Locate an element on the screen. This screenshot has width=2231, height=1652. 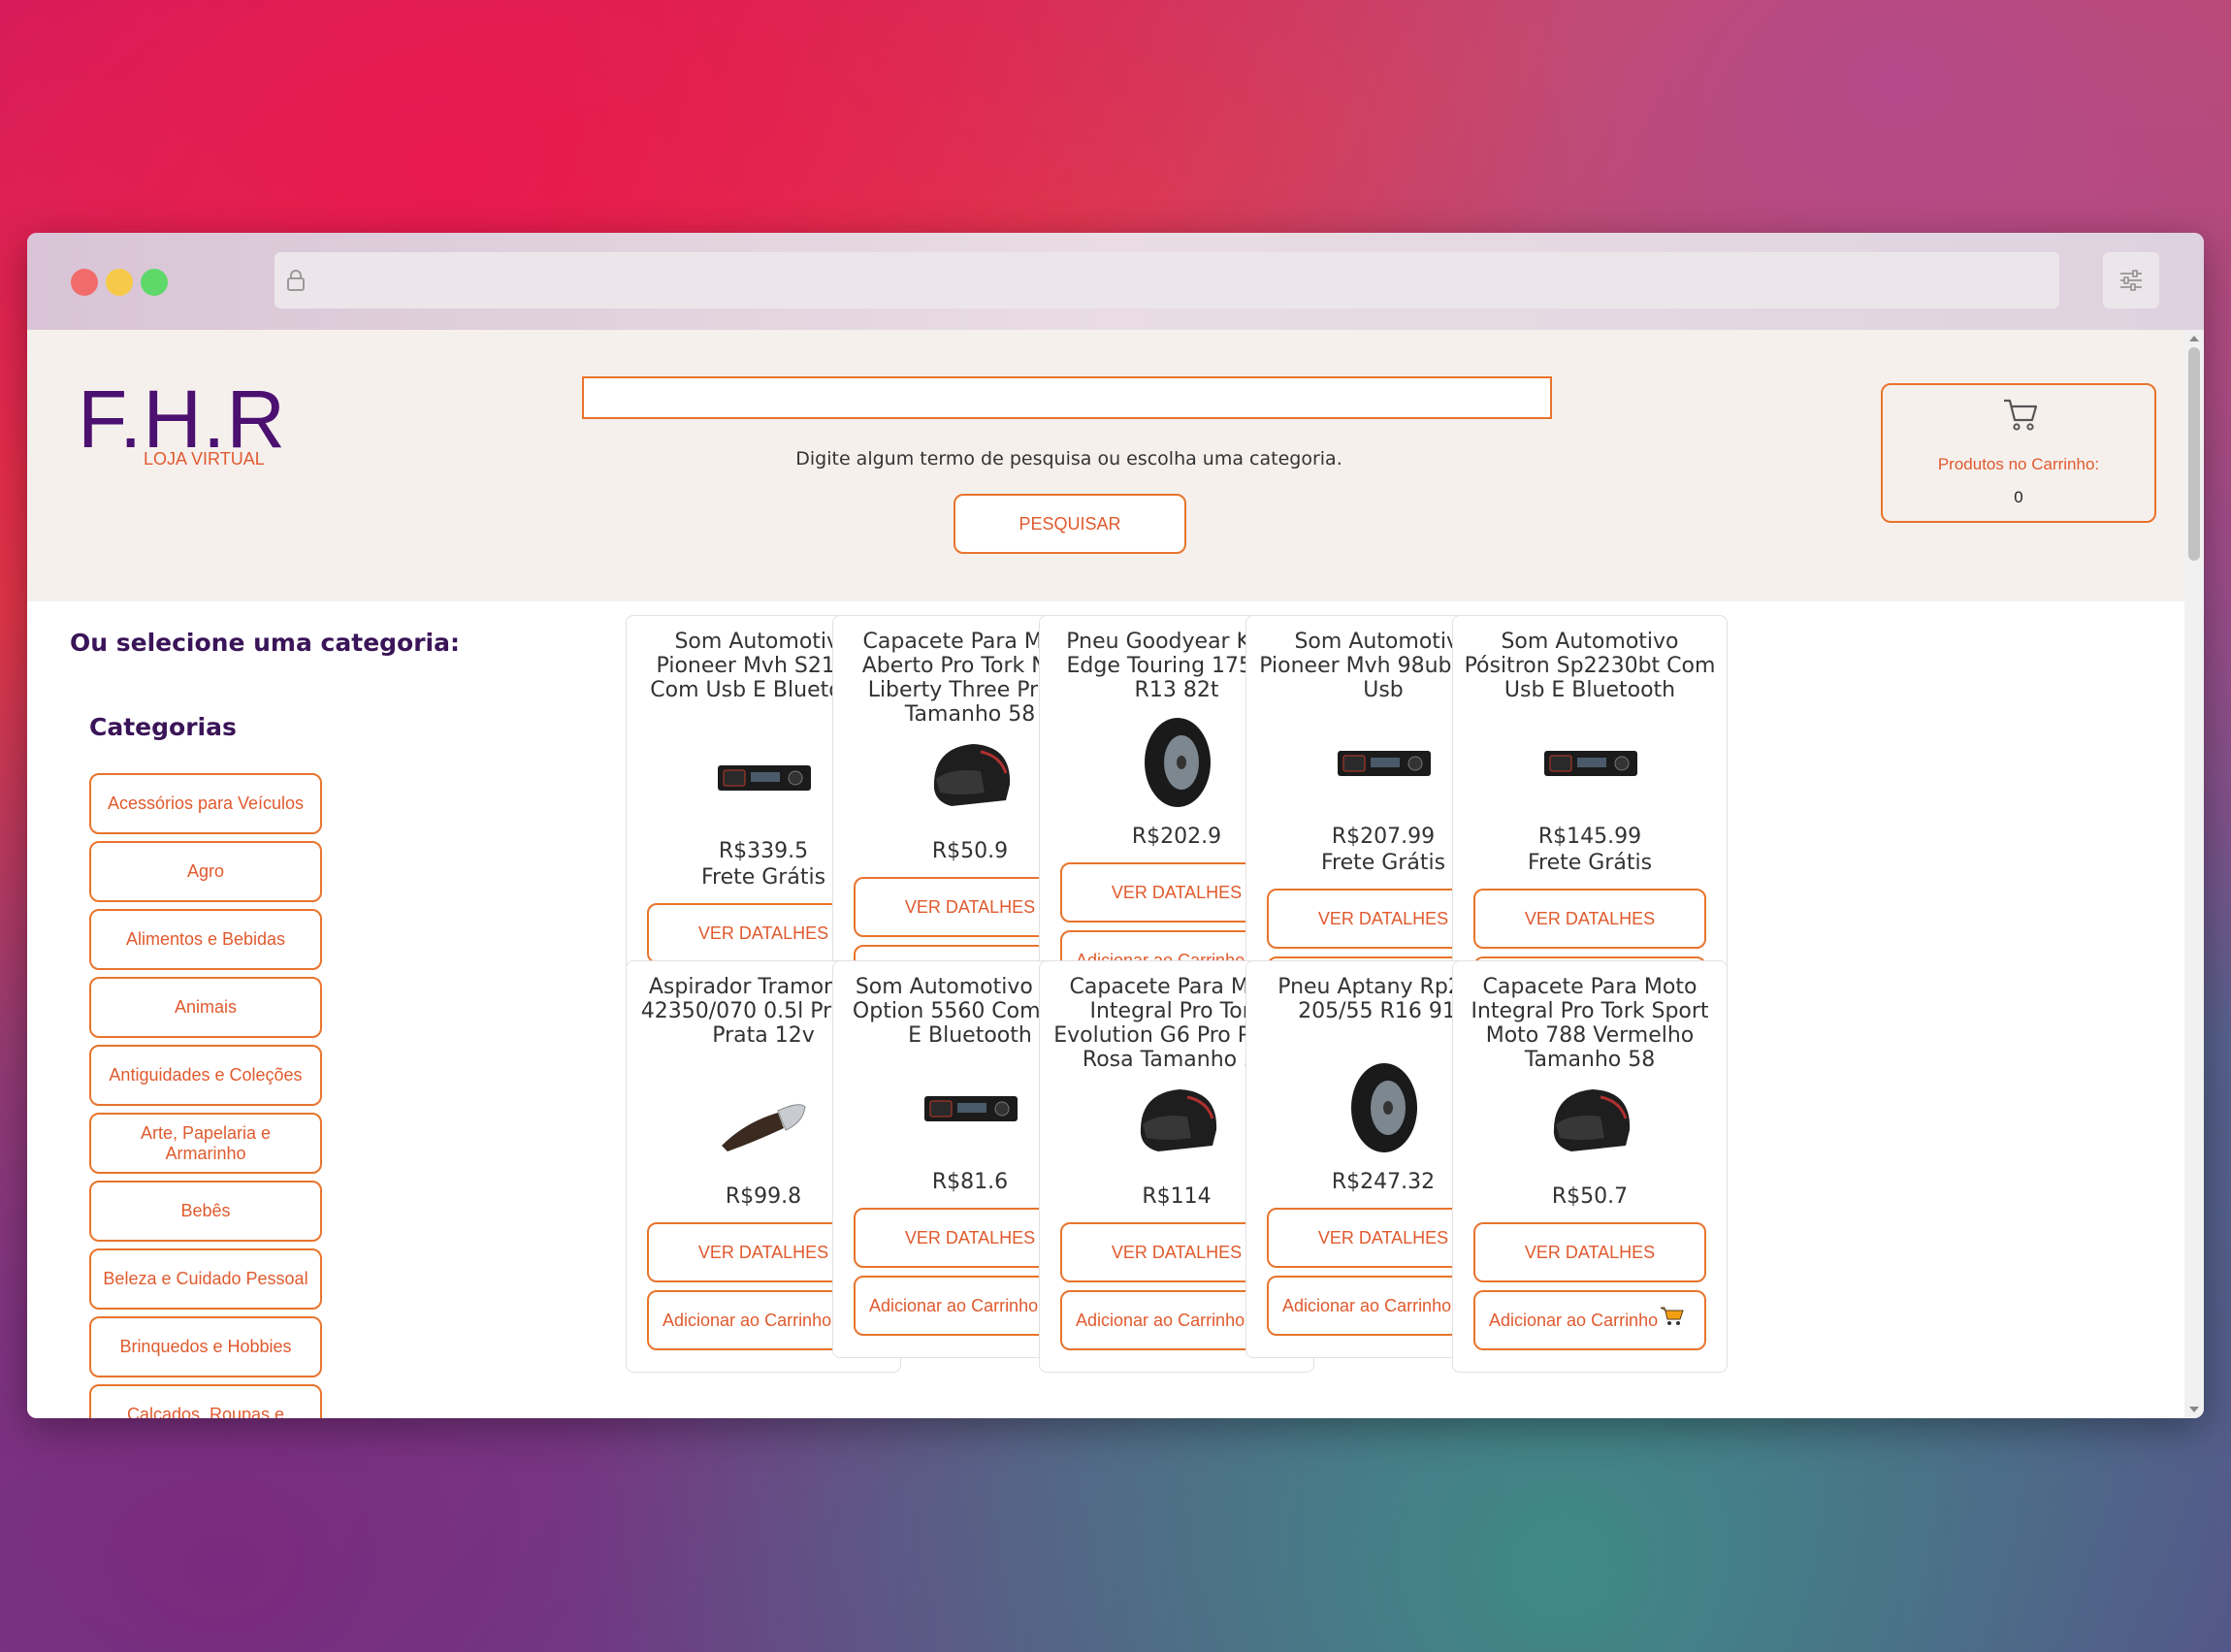
category-button: Bebês is located at coordinates (205, 1211).